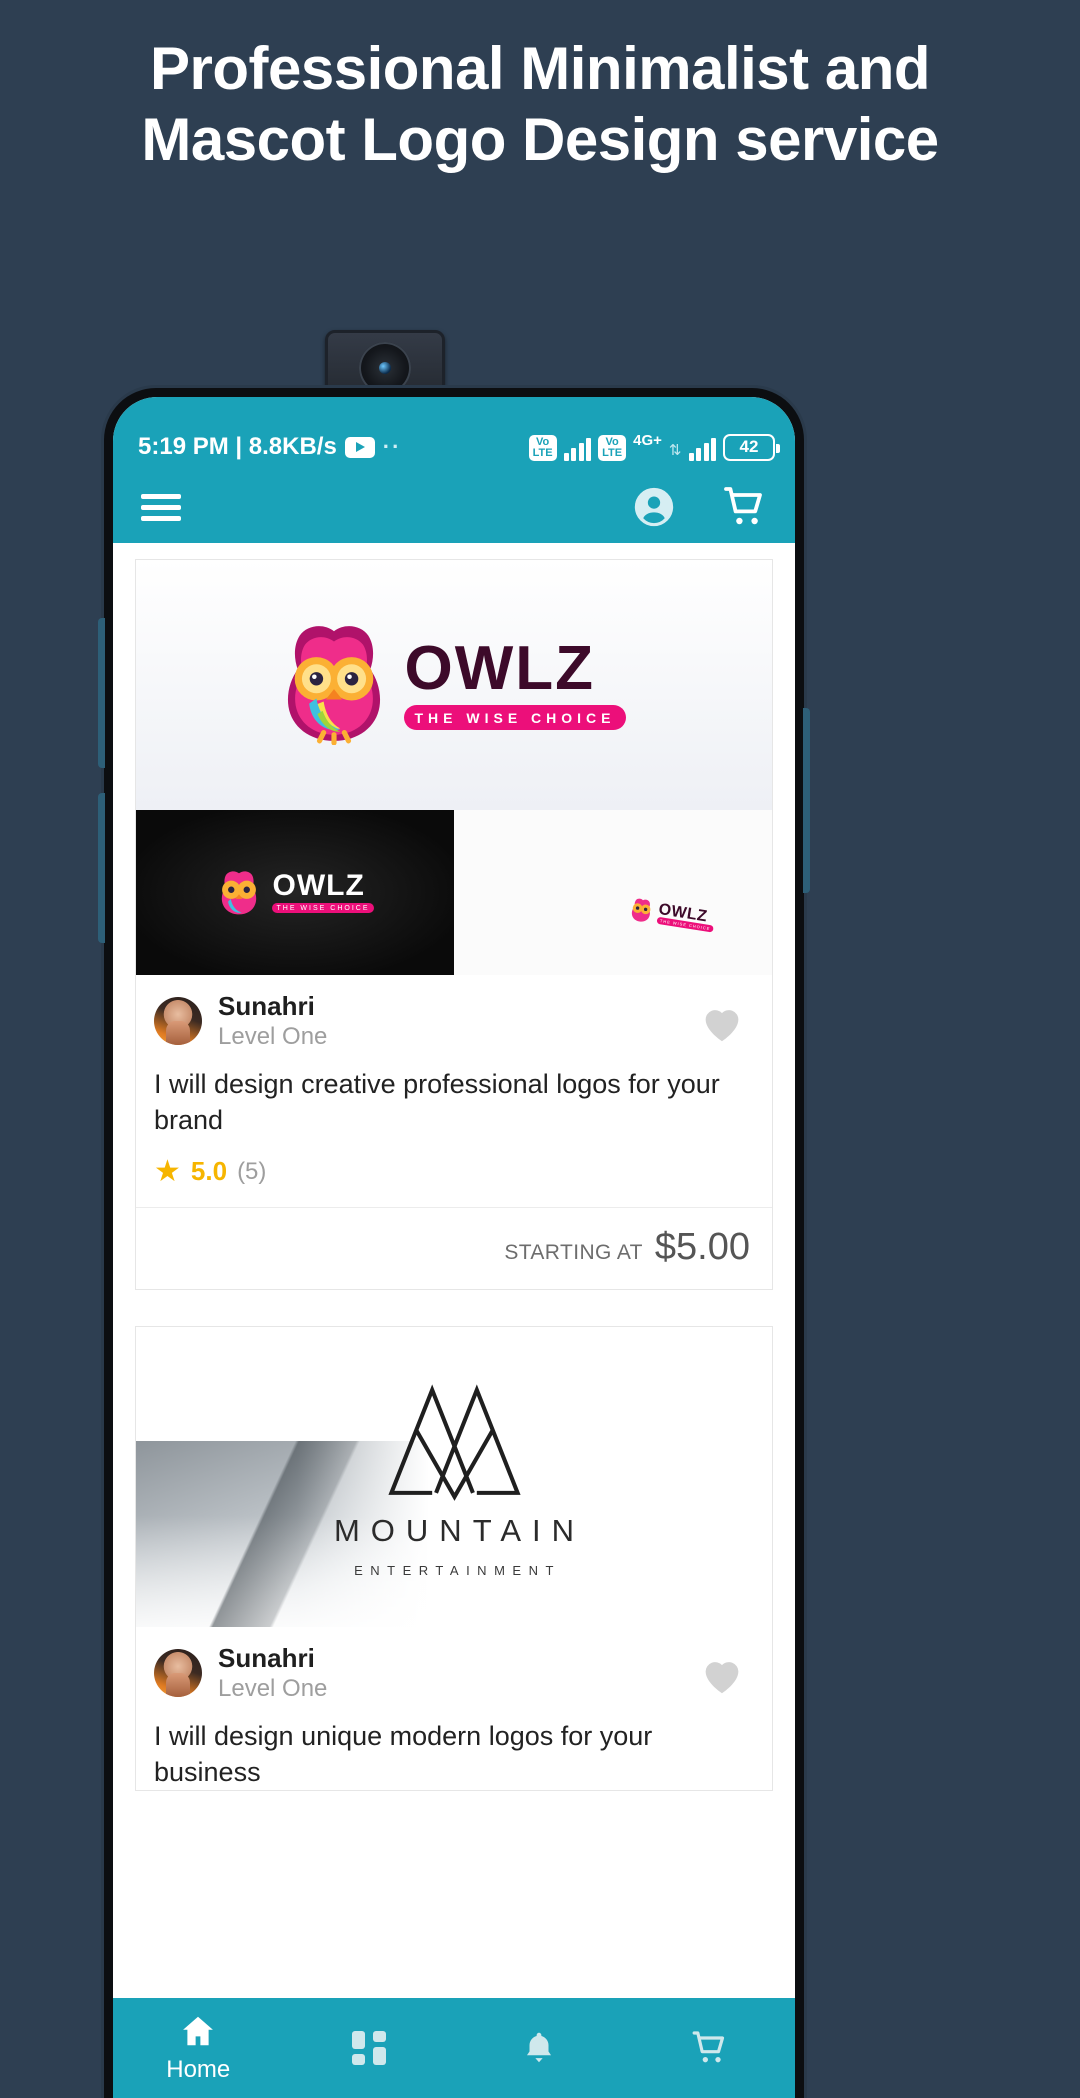 The image size is (1080, 2098). What do you see at coordinates (161, 507) in the screenshot?
I see `hamburger-menu-icon` at bounding box center [161, 507].